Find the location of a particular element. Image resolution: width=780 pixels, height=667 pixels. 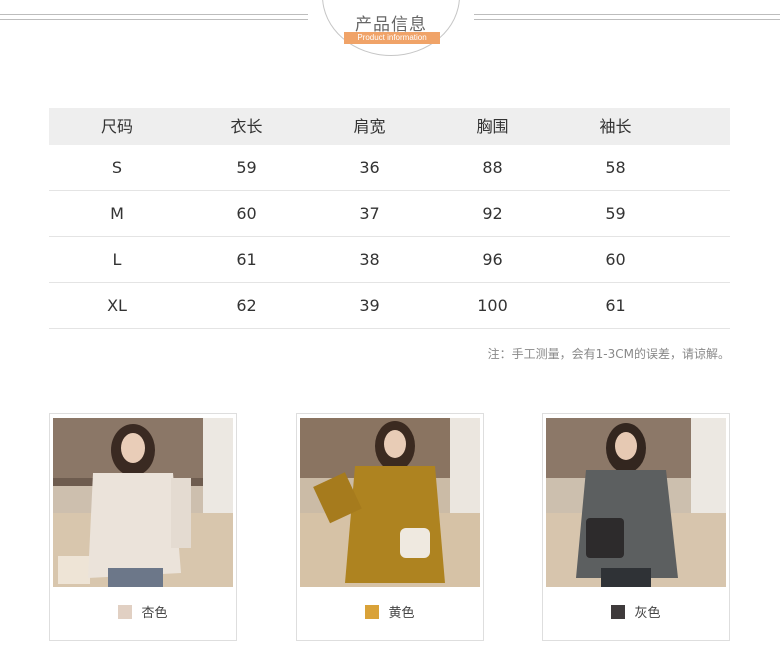

sweater-shape is located at coordinates (134, 525).